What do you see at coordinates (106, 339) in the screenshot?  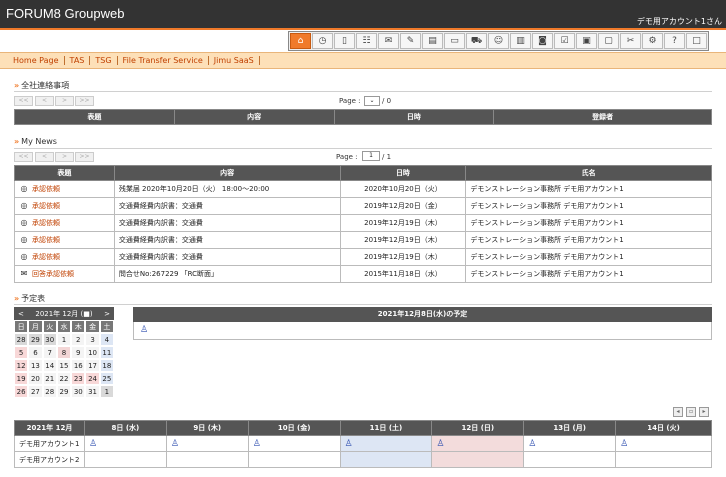 I see `calendar-day: 4` at bounding box center [106, 339].